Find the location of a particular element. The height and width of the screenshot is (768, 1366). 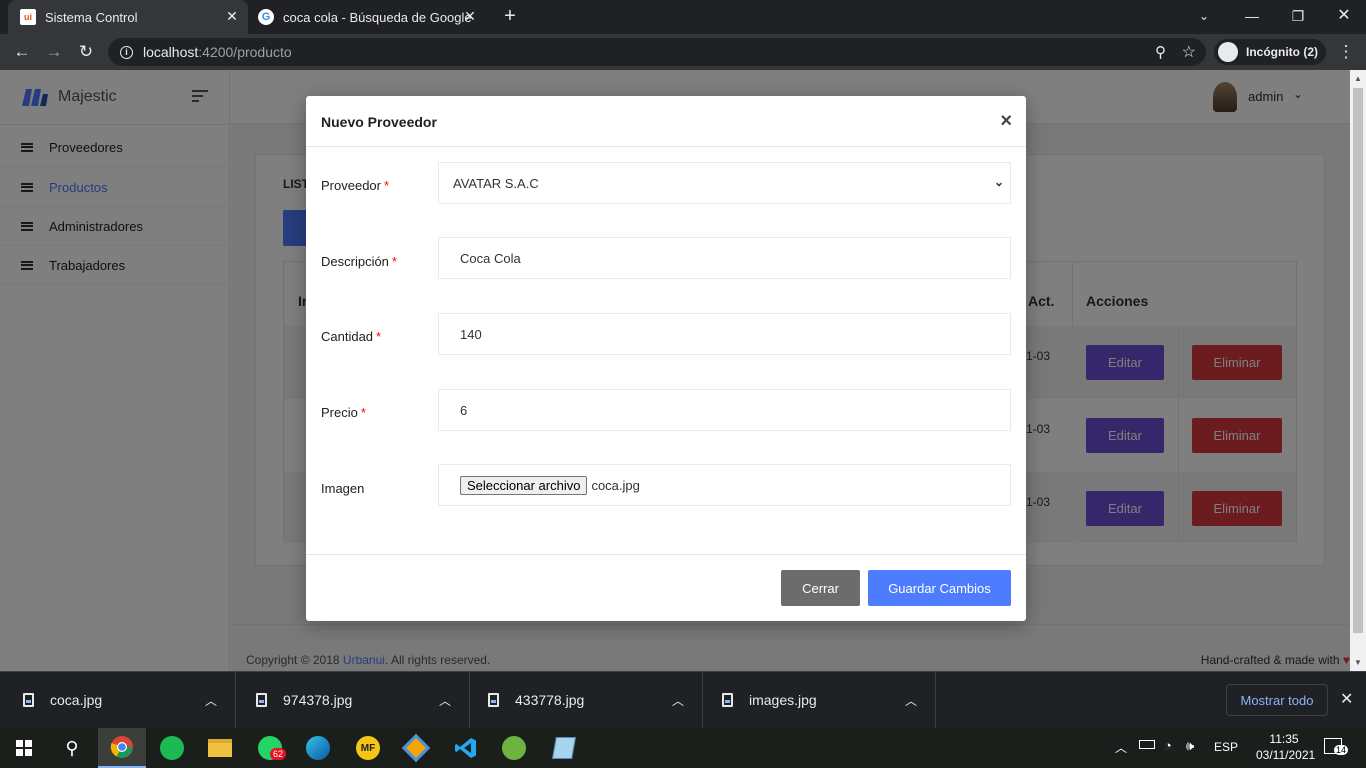

incognito-badge: Incógnito (2) is located at coordinates (1270, 52).